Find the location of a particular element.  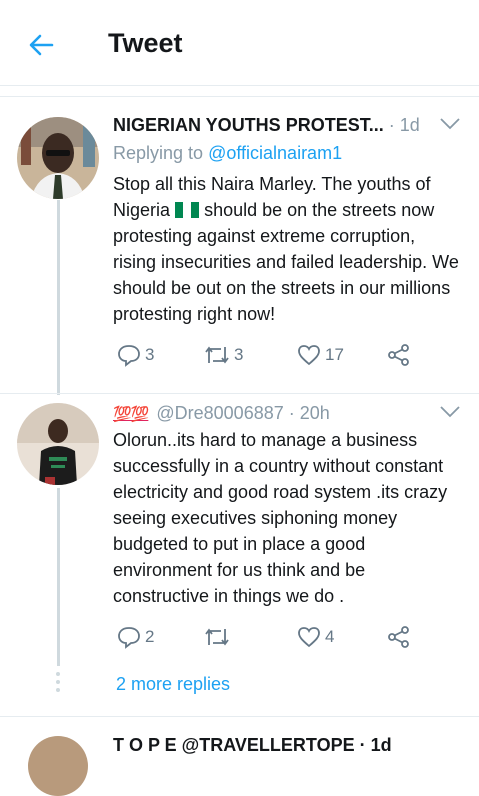

retweet-button is located at coordinates (218, 637).